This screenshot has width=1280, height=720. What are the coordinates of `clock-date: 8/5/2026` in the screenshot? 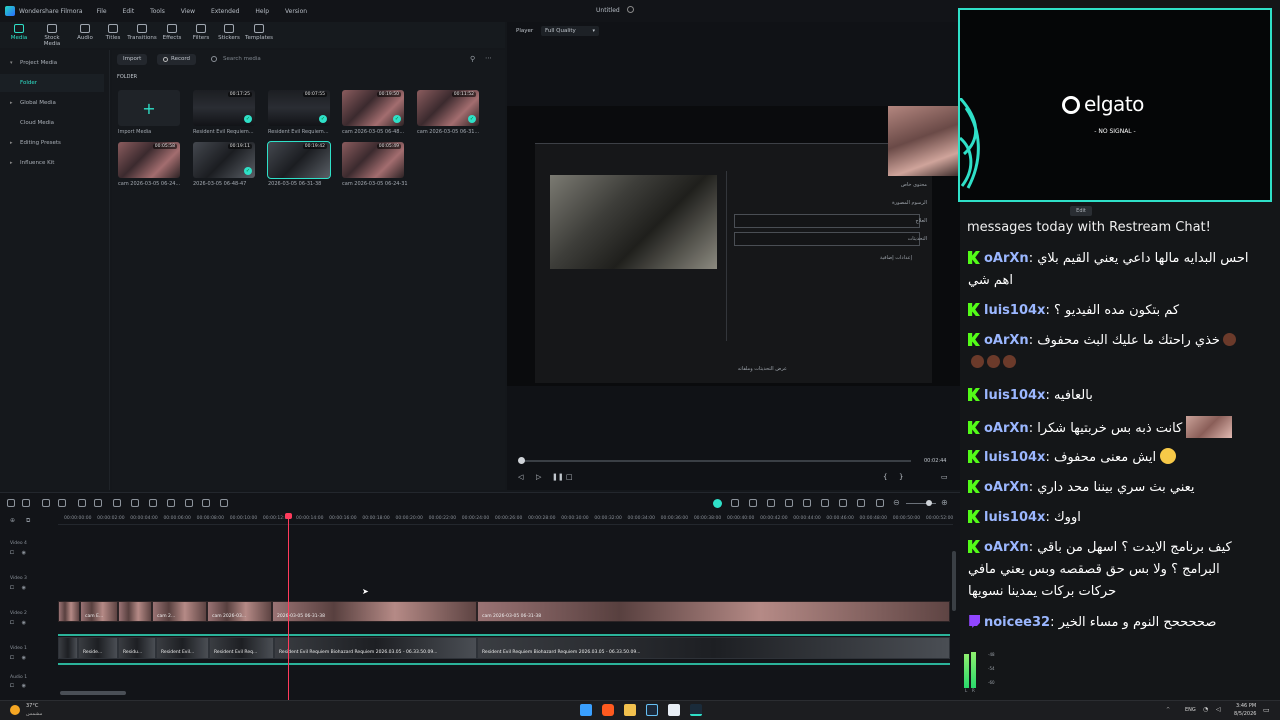 It's located at (1245, 714).